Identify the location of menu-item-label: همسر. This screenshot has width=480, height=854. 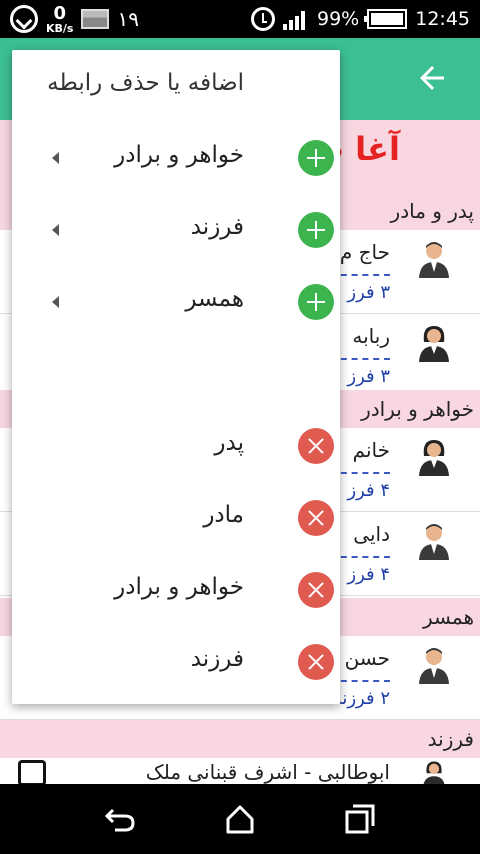
(214, 299).